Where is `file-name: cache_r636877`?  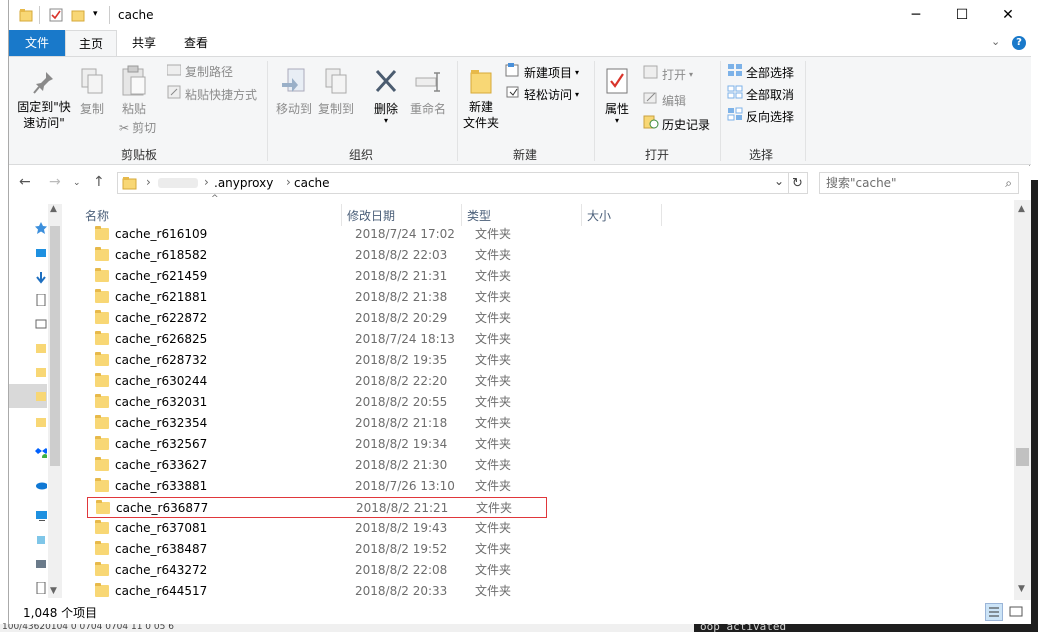 file-name: cache_r636877 is located at coordinates (162, 508).